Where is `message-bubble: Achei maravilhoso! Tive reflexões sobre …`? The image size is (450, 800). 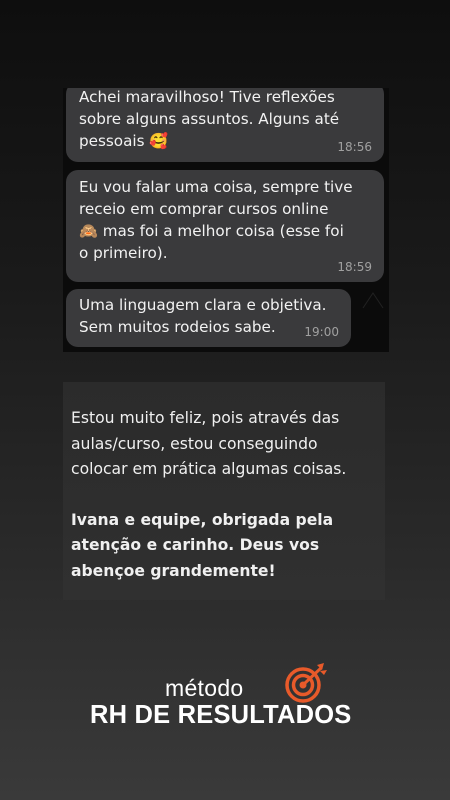 message-bubble: Achei maravilhoso! Tive reflexões sobre … is located at coordinates (225, 125).